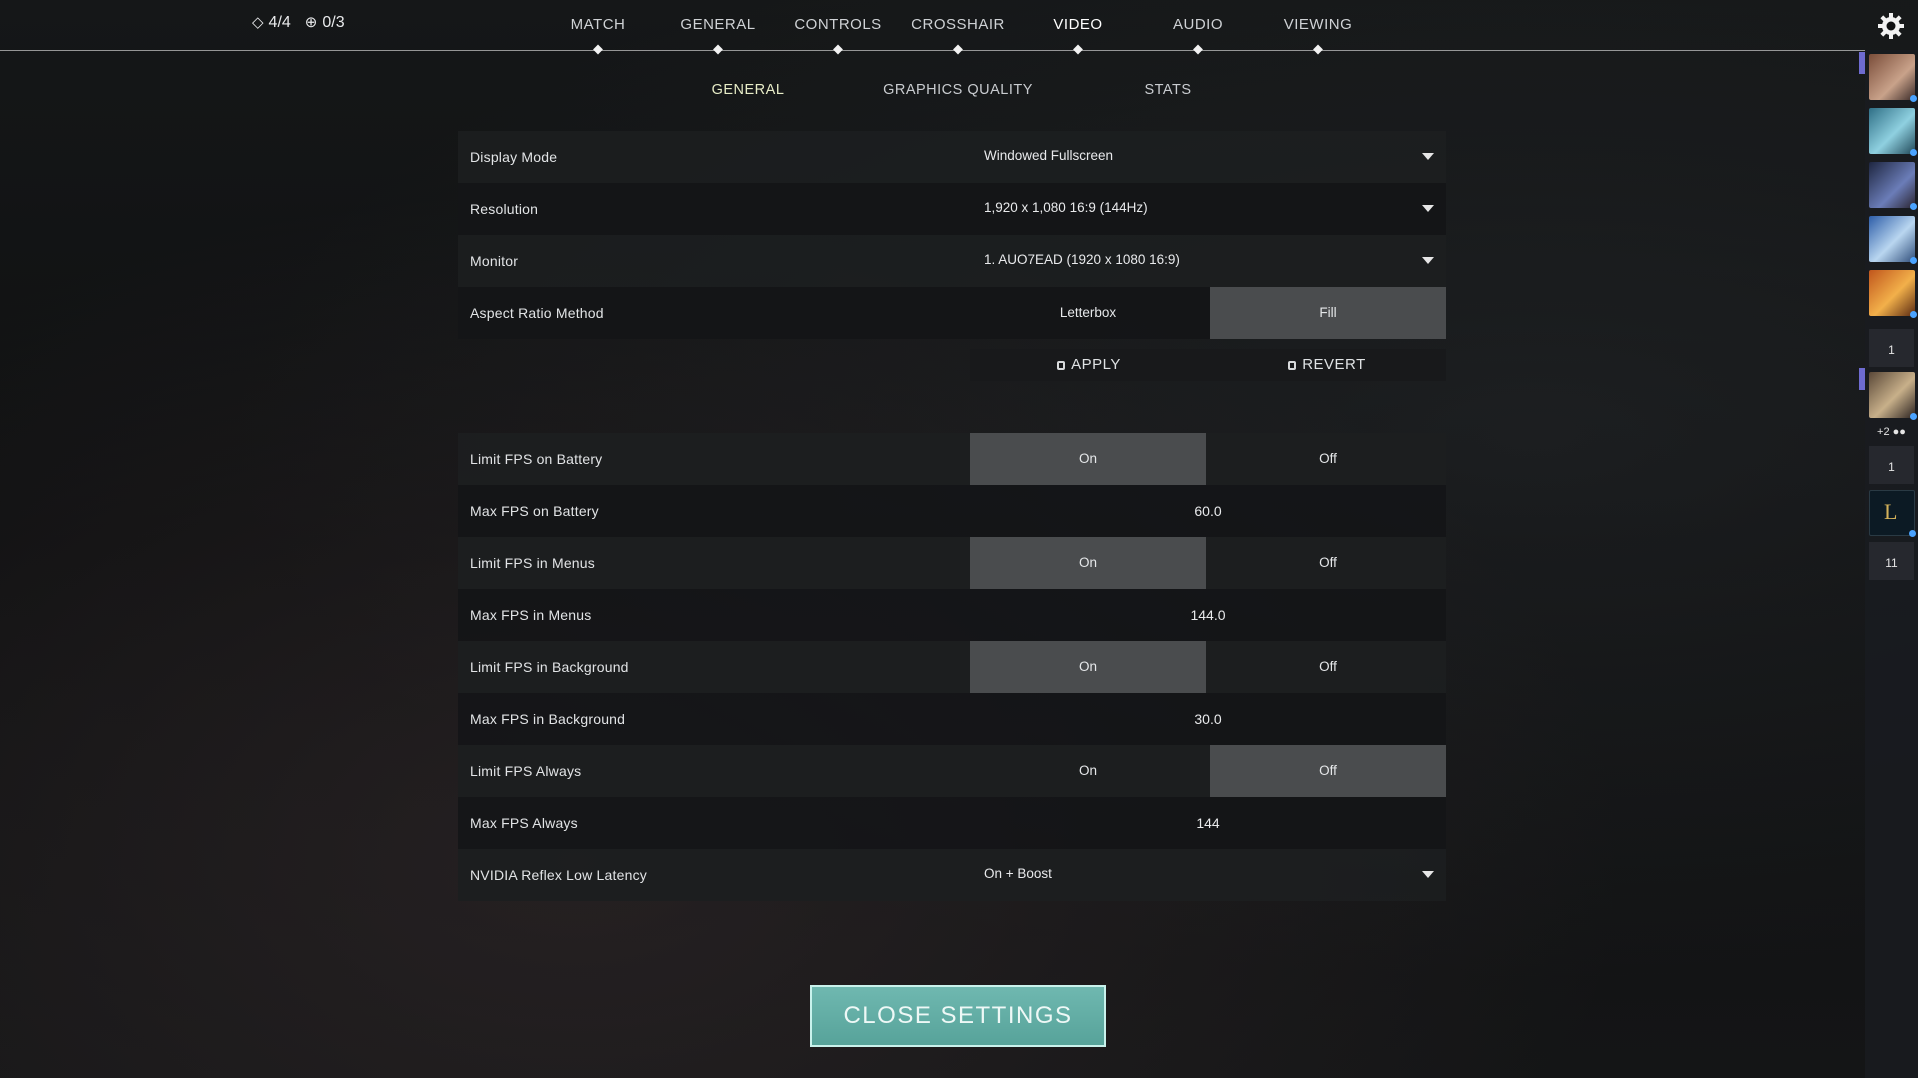  I want to click on setting-row-max-fps-background: Max FPS in Background 30.0, so click(952, 719).